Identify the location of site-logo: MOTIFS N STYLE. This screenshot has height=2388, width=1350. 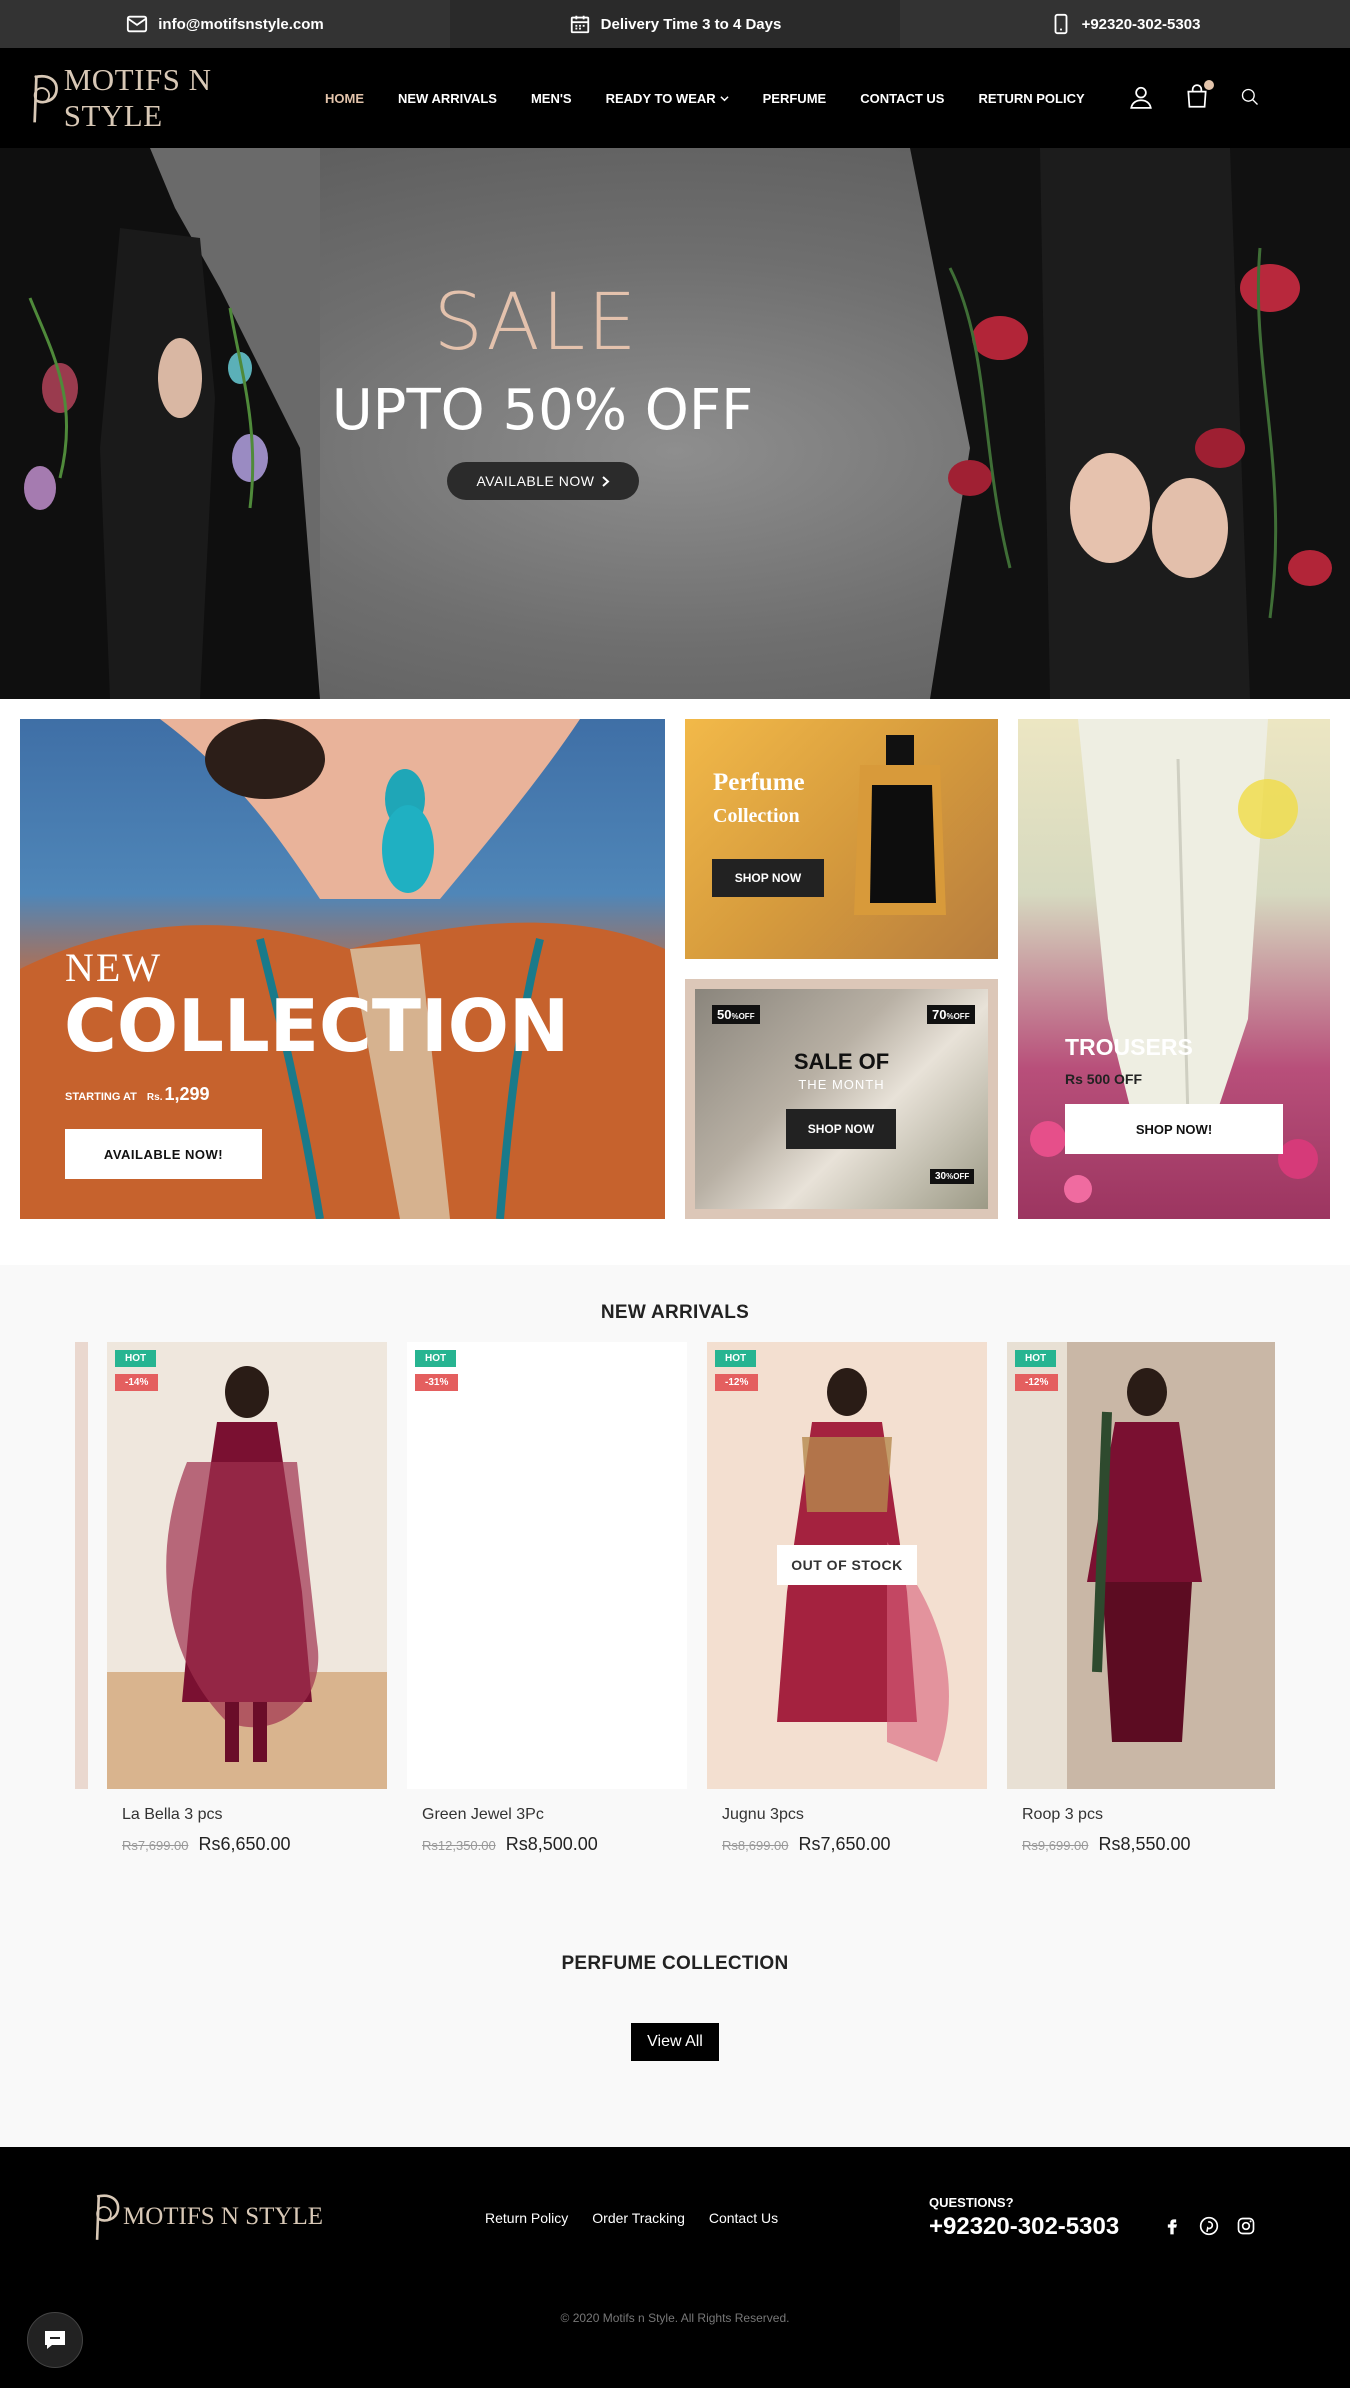
(158, 98).